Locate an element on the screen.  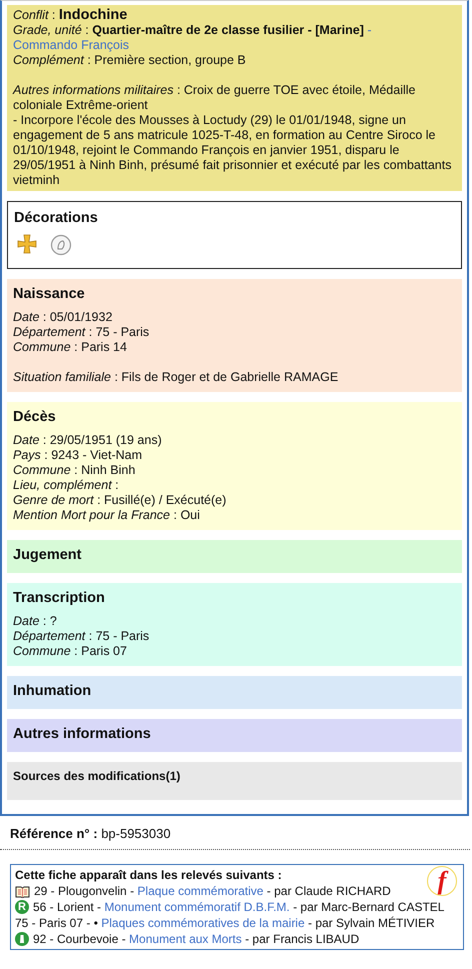
unit-link: Commando François is located at coordinates (71, 45).